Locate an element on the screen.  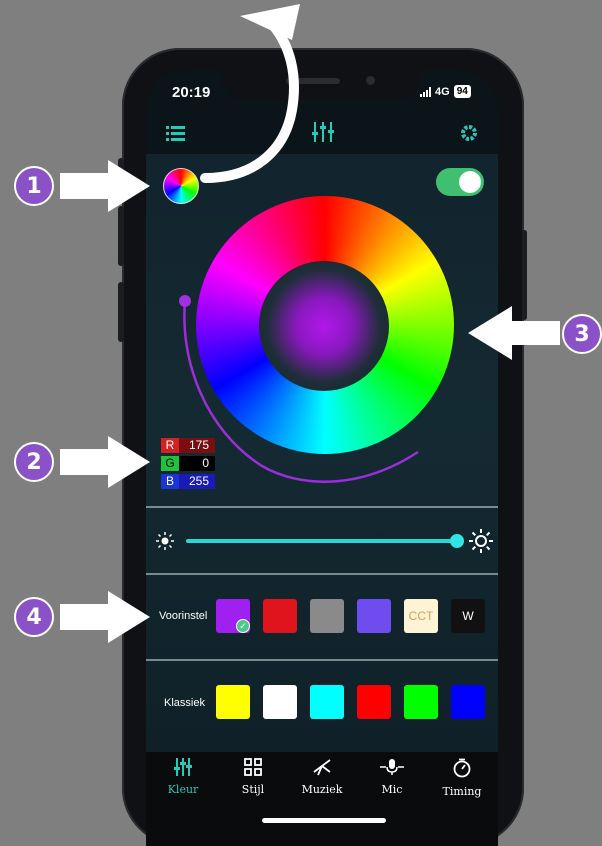
callout-2: 2 is located at coordinates (34, 462).